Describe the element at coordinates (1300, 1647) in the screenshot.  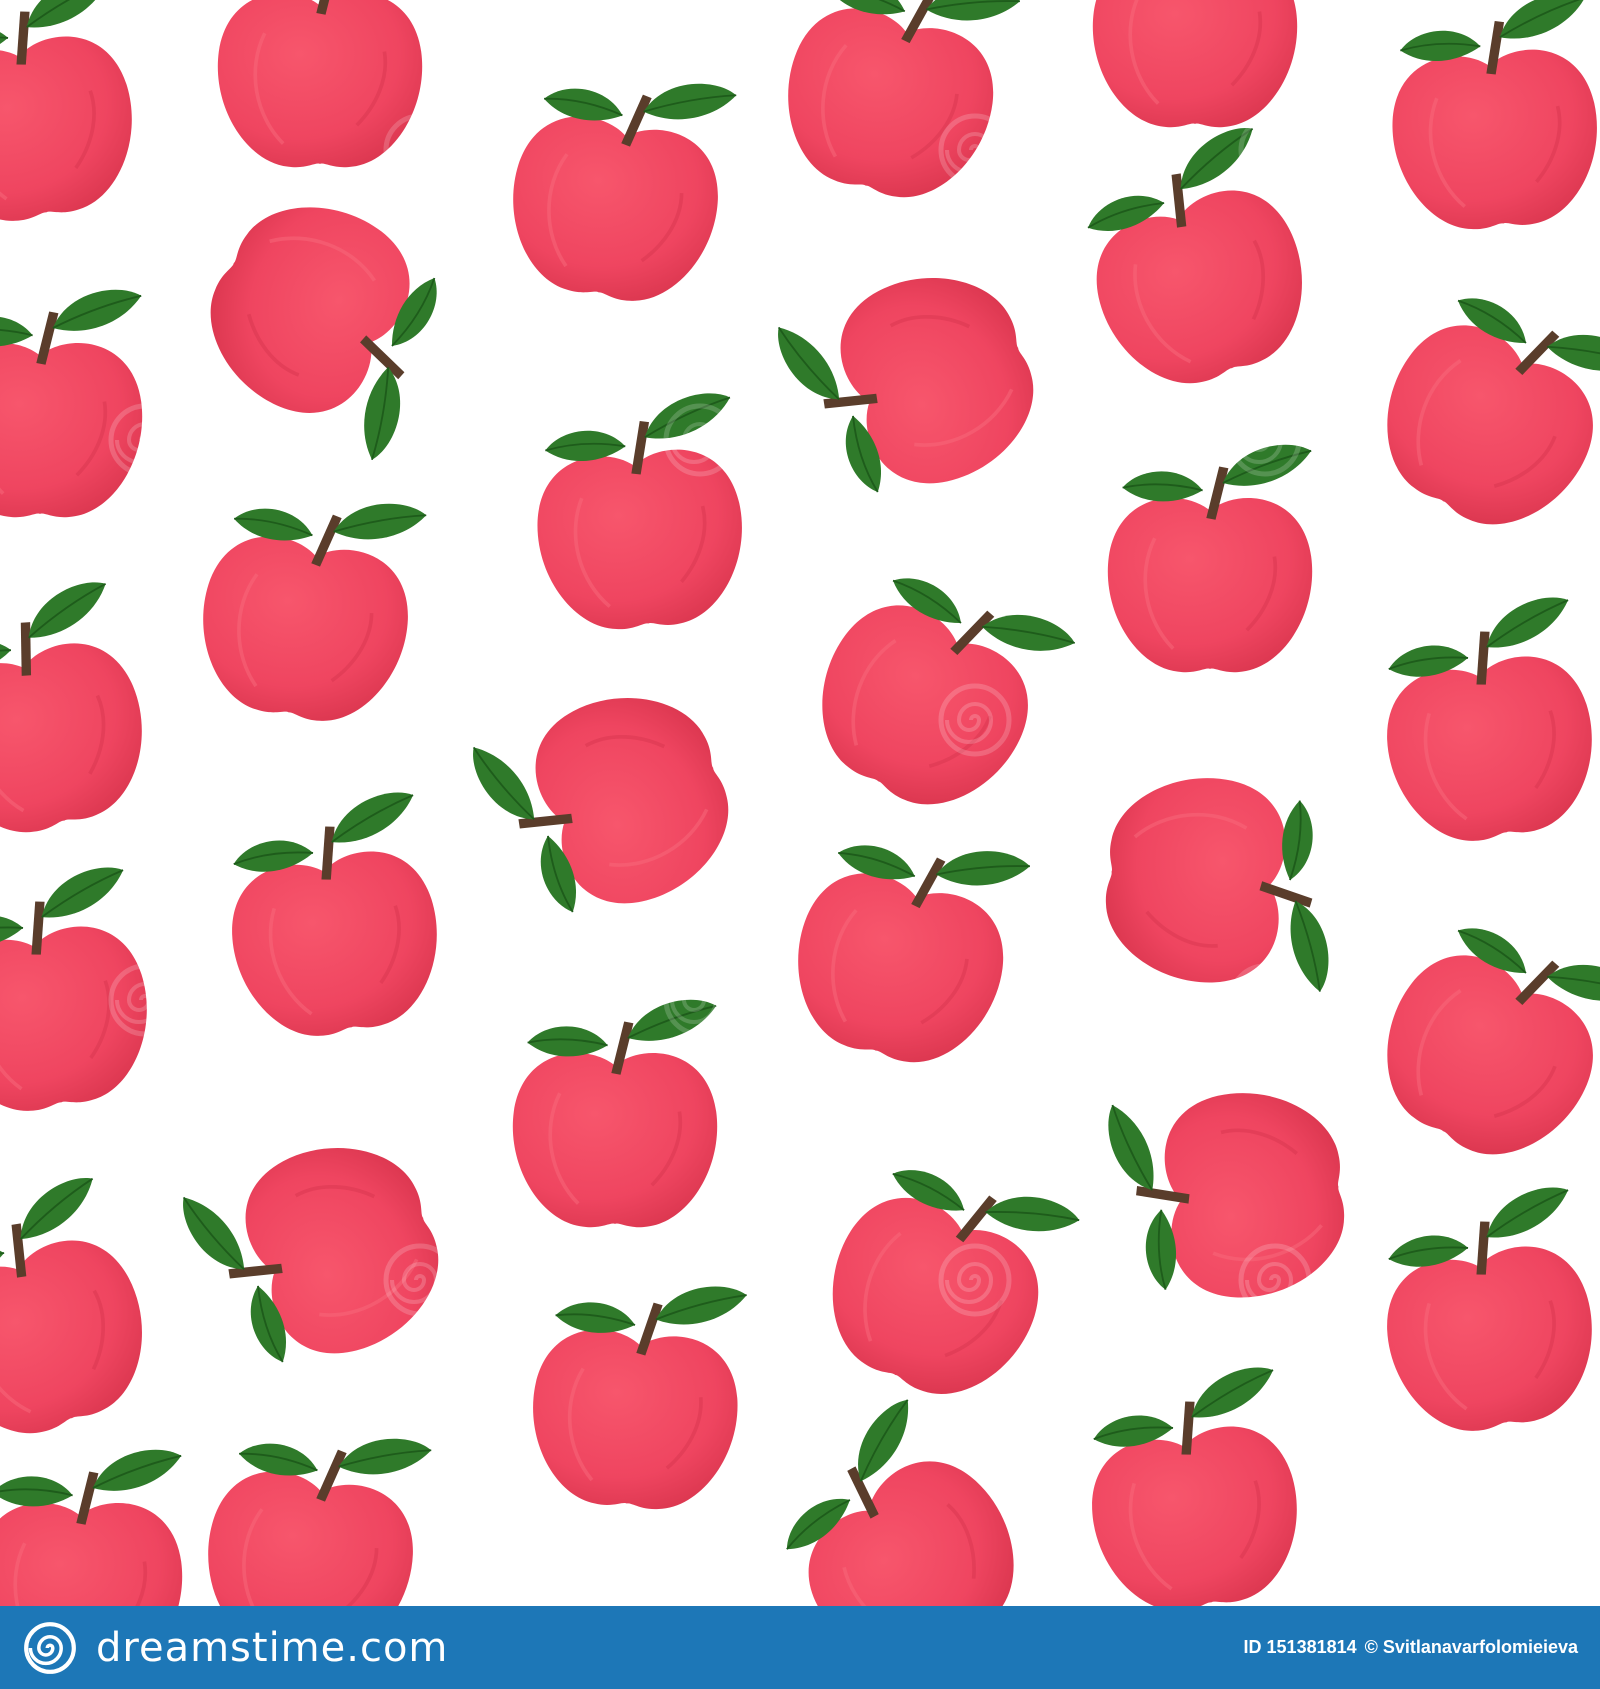
I see `image-id-text: ID 151381814` at that location.